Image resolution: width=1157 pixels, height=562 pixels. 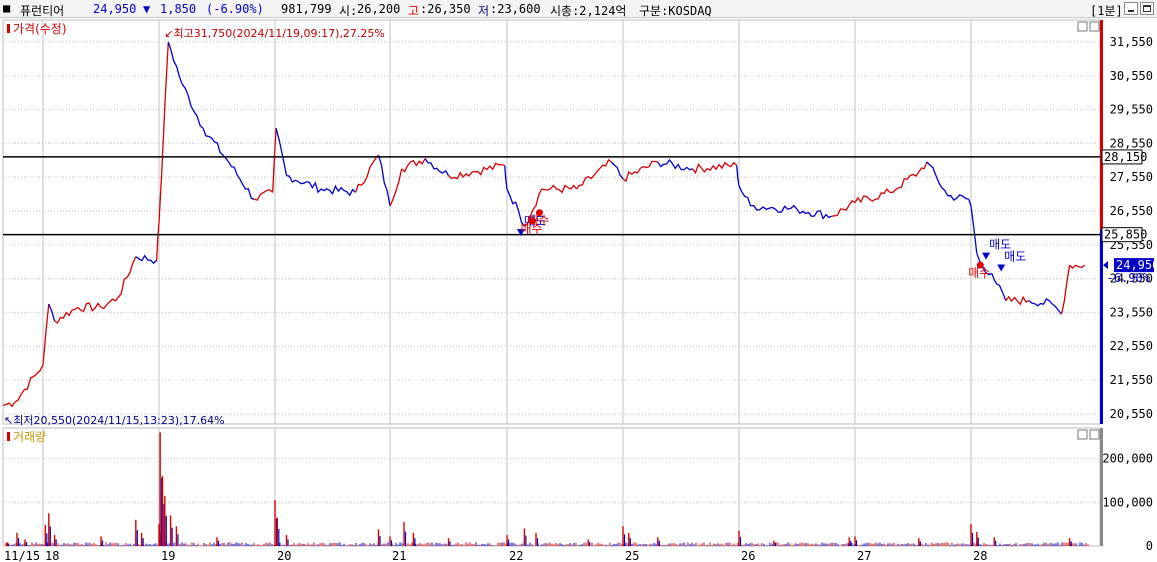 What do you see at coordinates (1131, 312) in the screenshot?
I see `price-tick-label: 23,550` at bounding box center [1131, 312].